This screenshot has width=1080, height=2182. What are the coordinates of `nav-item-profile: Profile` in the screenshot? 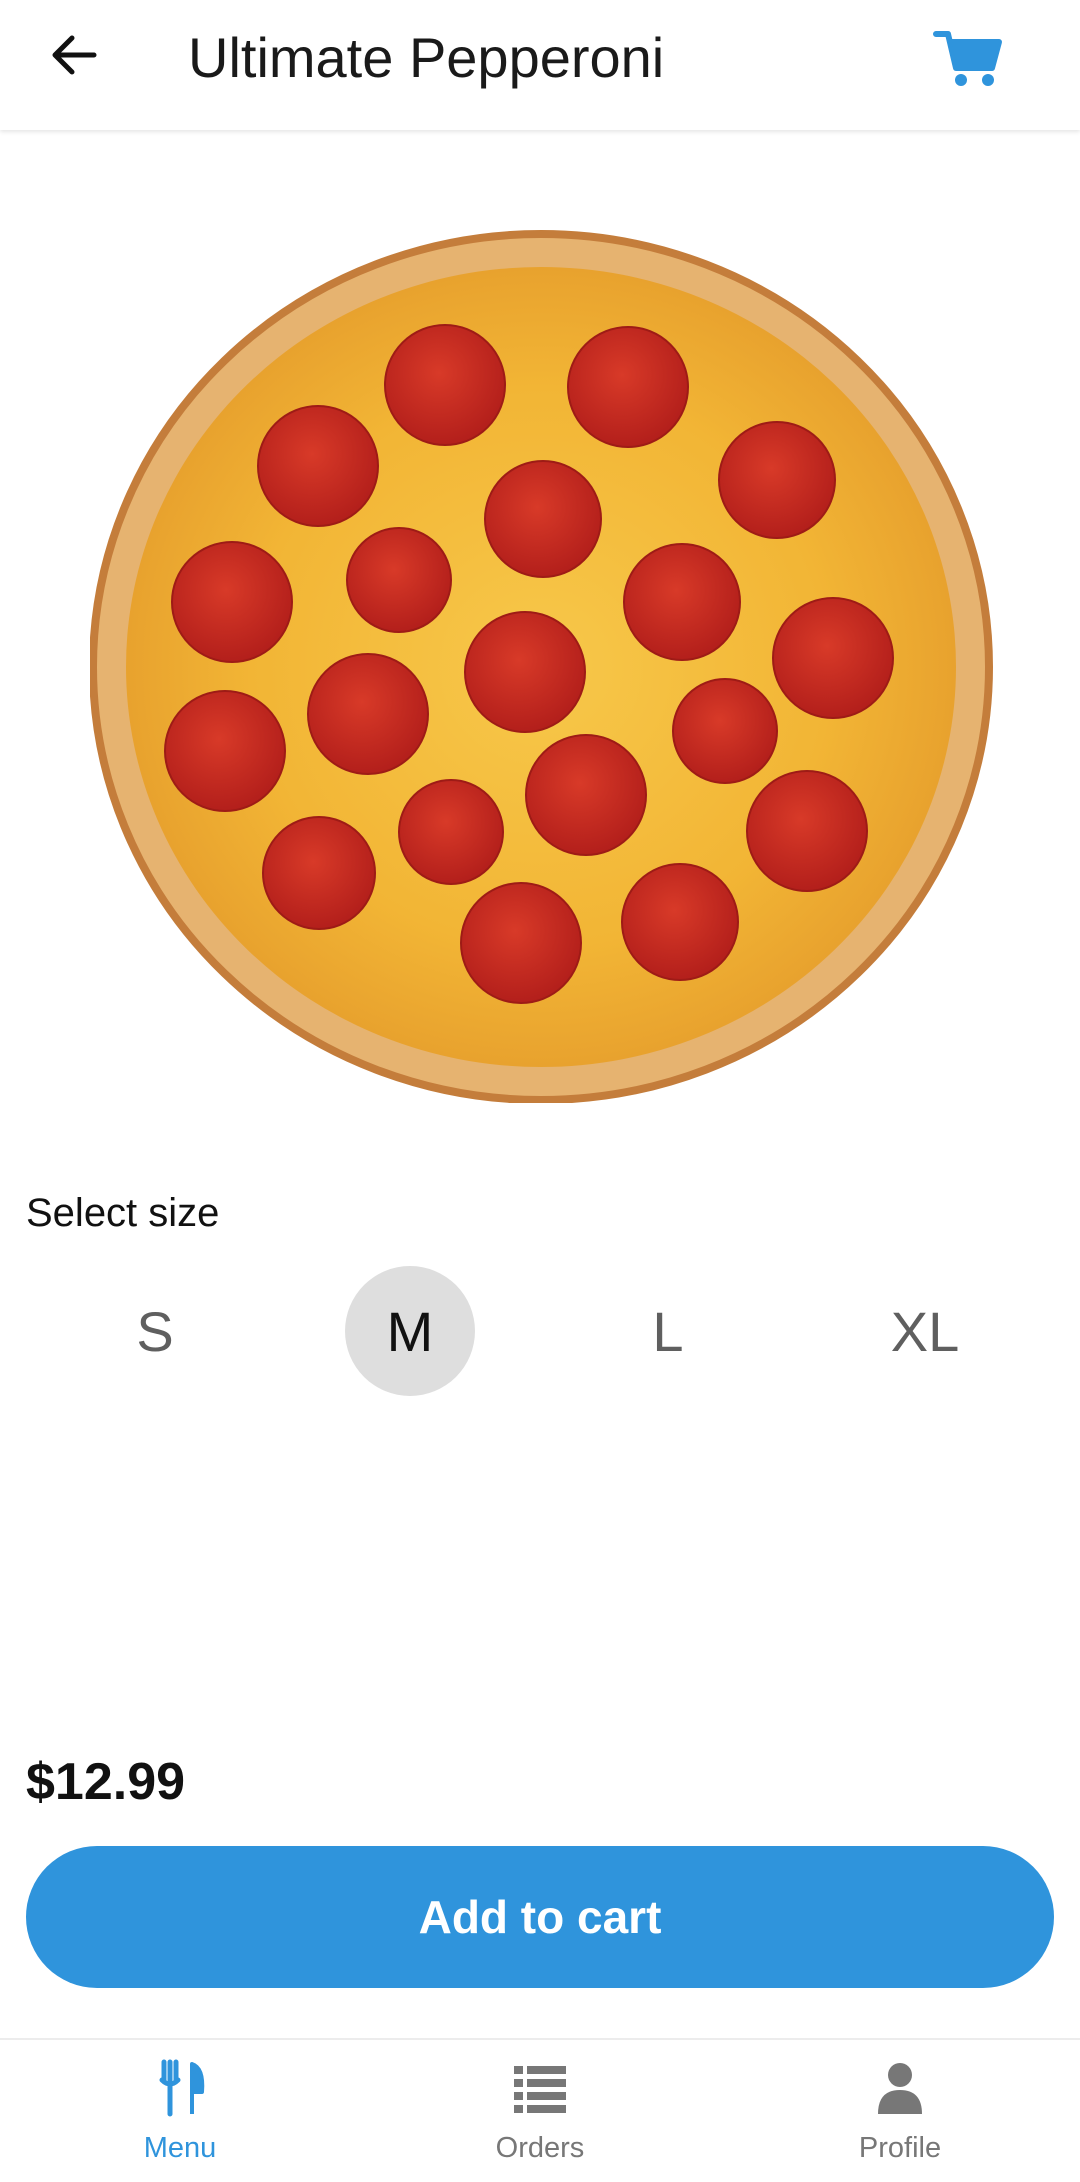 It's located at (900, 2111).